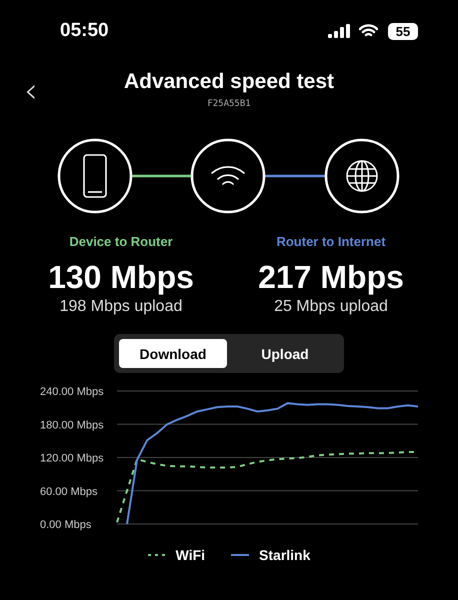 The height and width of the screenshot is (600, 458). Describe the element at coordinates (173, 353) in the screenshot. I see `chart-tab: Download` at that location.